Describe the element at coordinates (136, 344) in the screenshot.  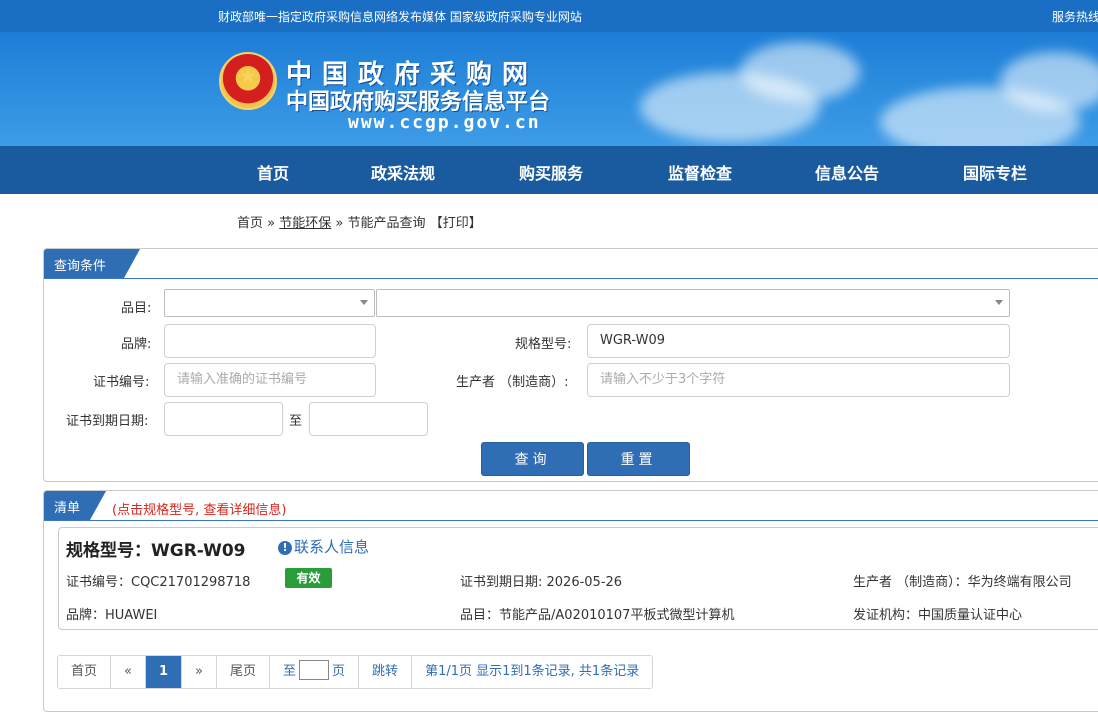
I see `brand-label: 品牌:` at that location.